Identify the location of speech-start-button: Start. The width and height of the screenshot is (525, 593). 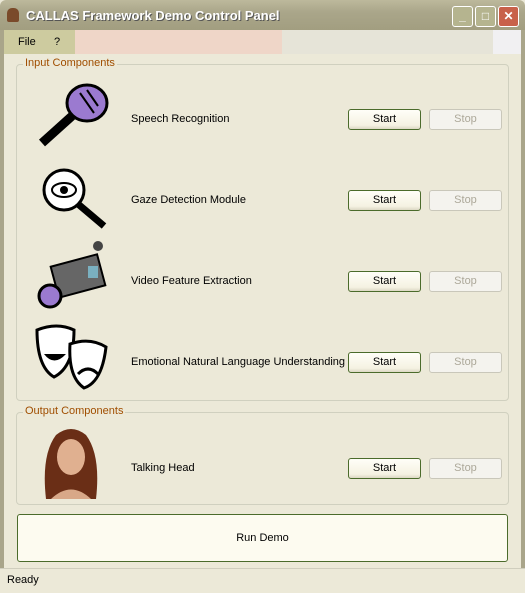
(384, 119).